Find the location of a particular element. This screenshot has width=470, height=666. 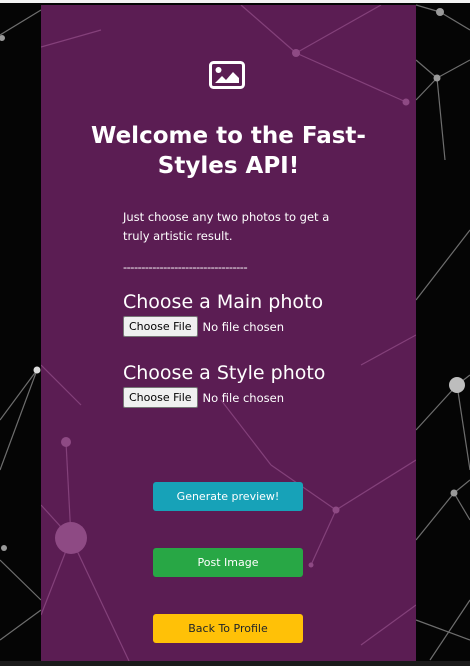

style-photo-file-input: Choose File No file chosen is located at coordinates (203, 397).